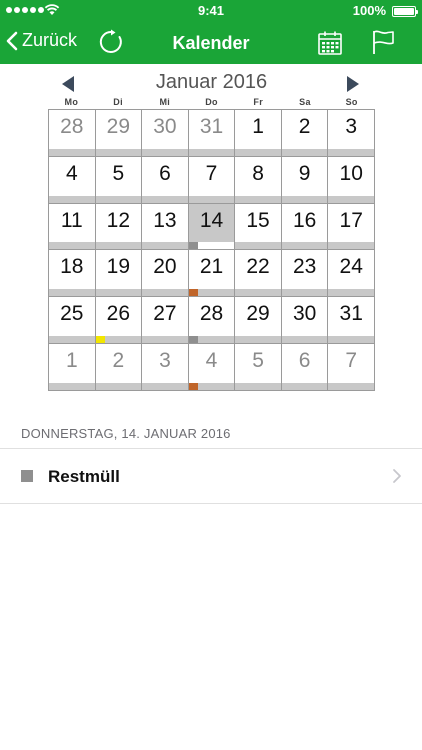 This screenshot has width=422, height=750. Describe the element at coordinates (304, 179) in the screenshot. I see `calendar-day-cell: 9` at that location.